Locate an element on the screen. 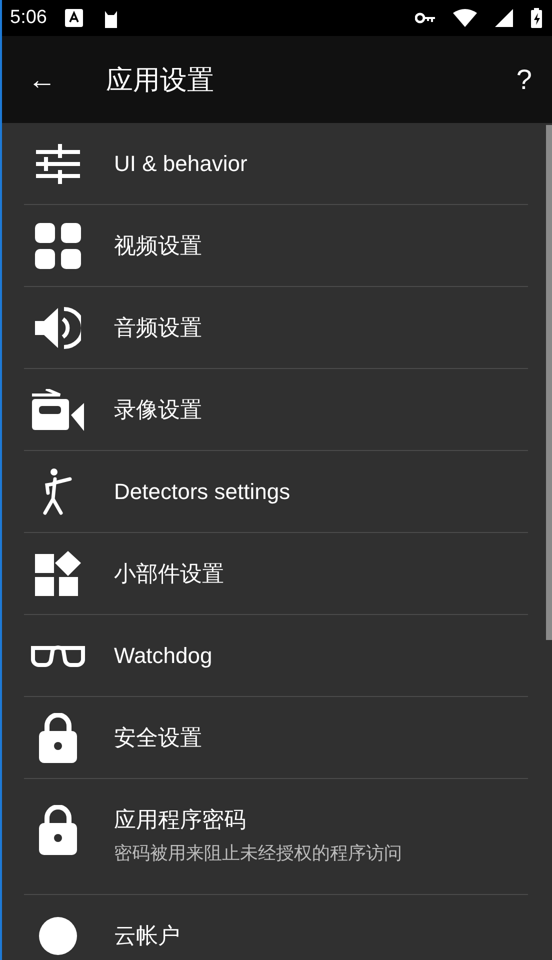 This screenshot has width=552, height=960. settings-item: Watchdog is located at coordinates (163, 655).